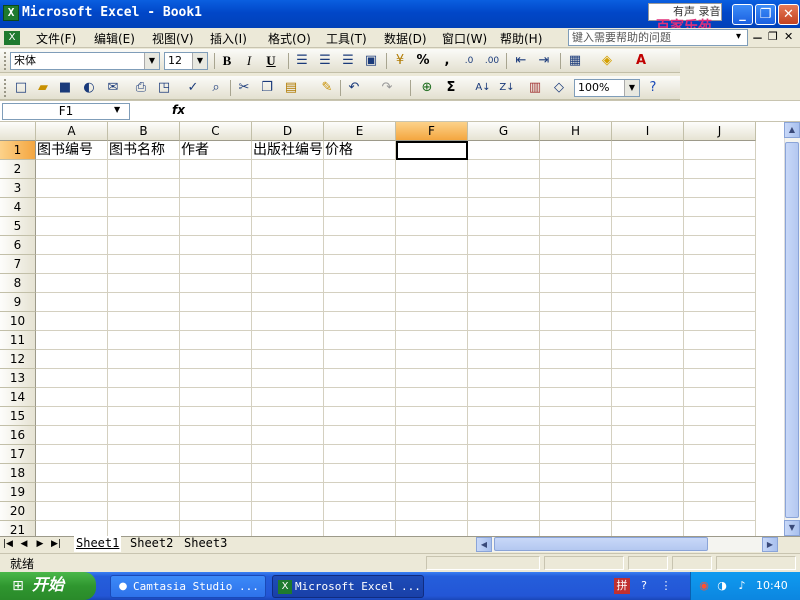  I want to click on cell-d21, so click(288, 528).